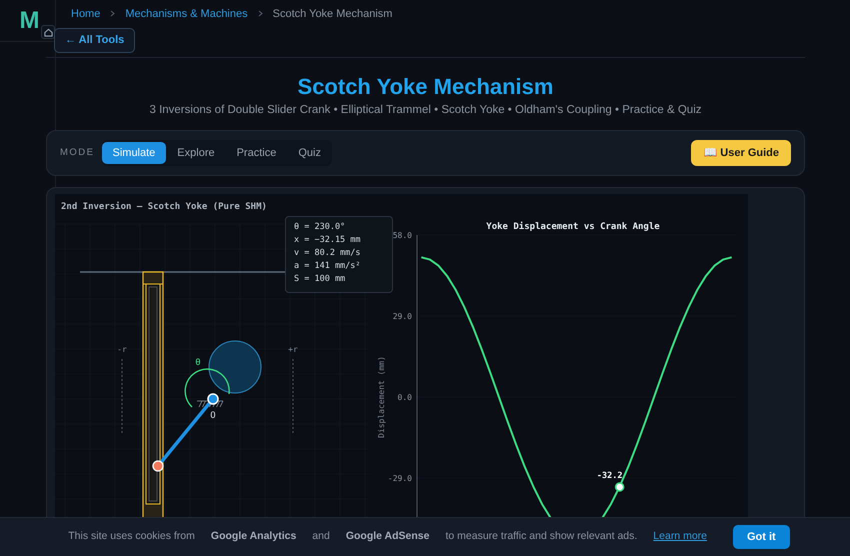 The image size is (850, 556). What do you see at coordinates (402, 235) in the screenshot?
I see `tick-label: 58.0` at bounding box center [402, 235].